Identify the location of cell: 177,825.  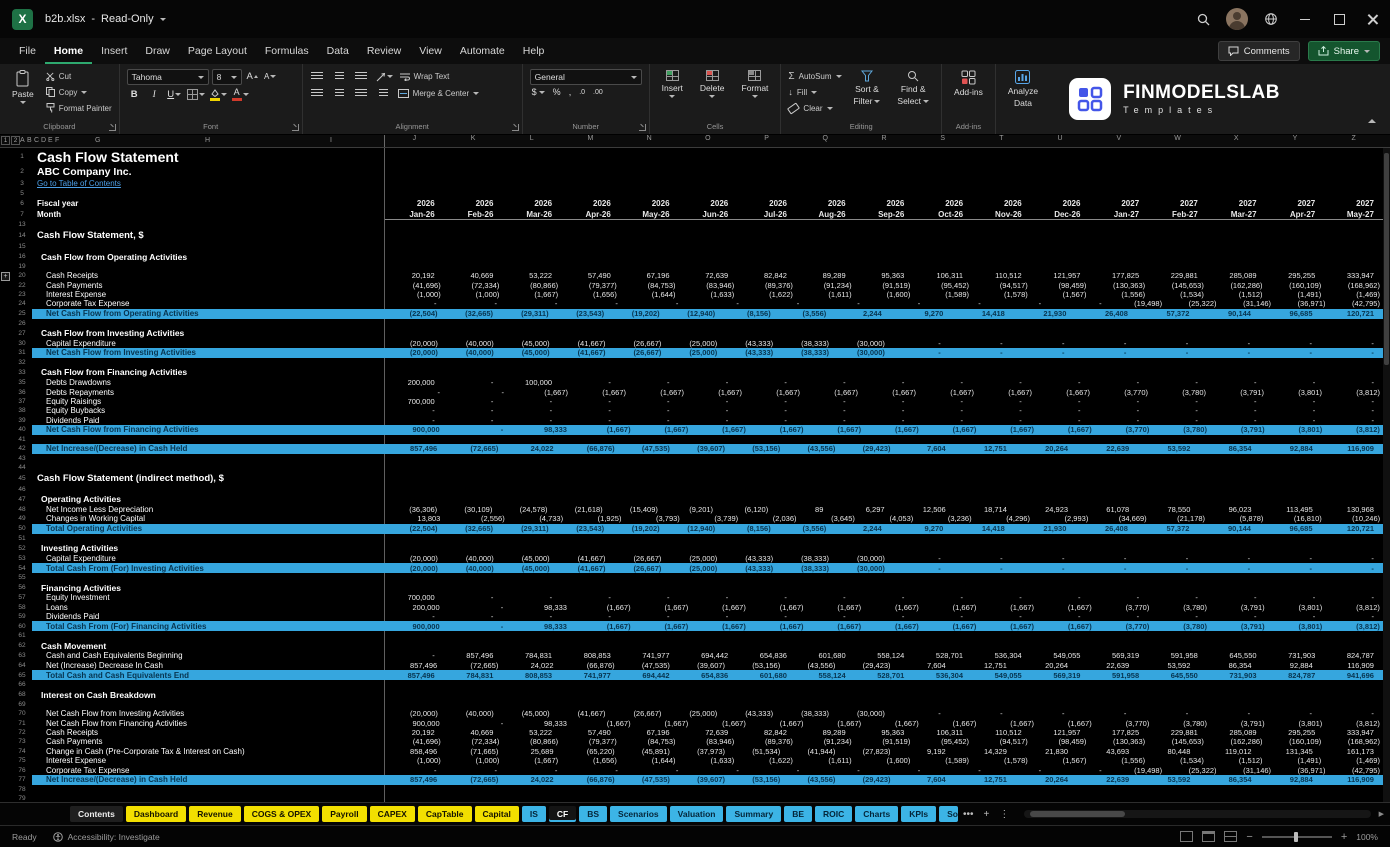
(1118, 275).